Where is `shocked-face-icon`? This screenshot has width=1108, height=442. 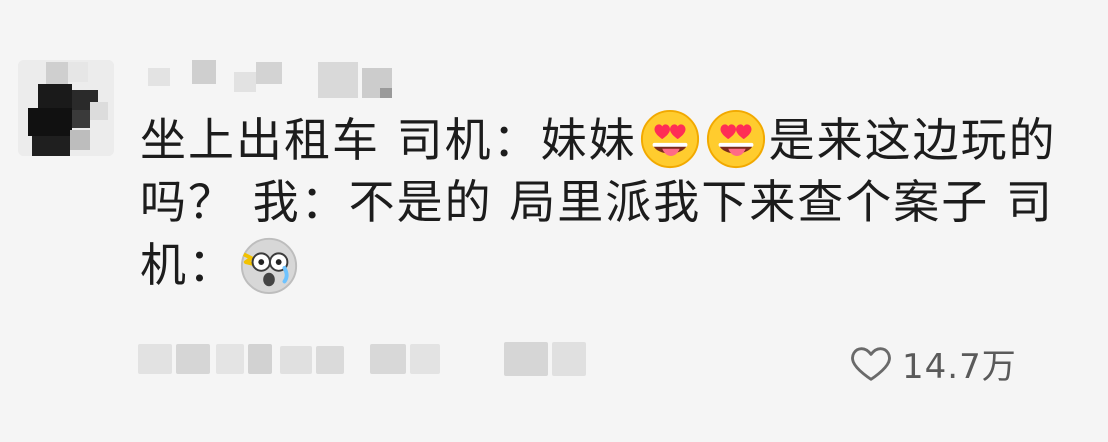 shocked-face-icon is located at coordinates (269, 266).